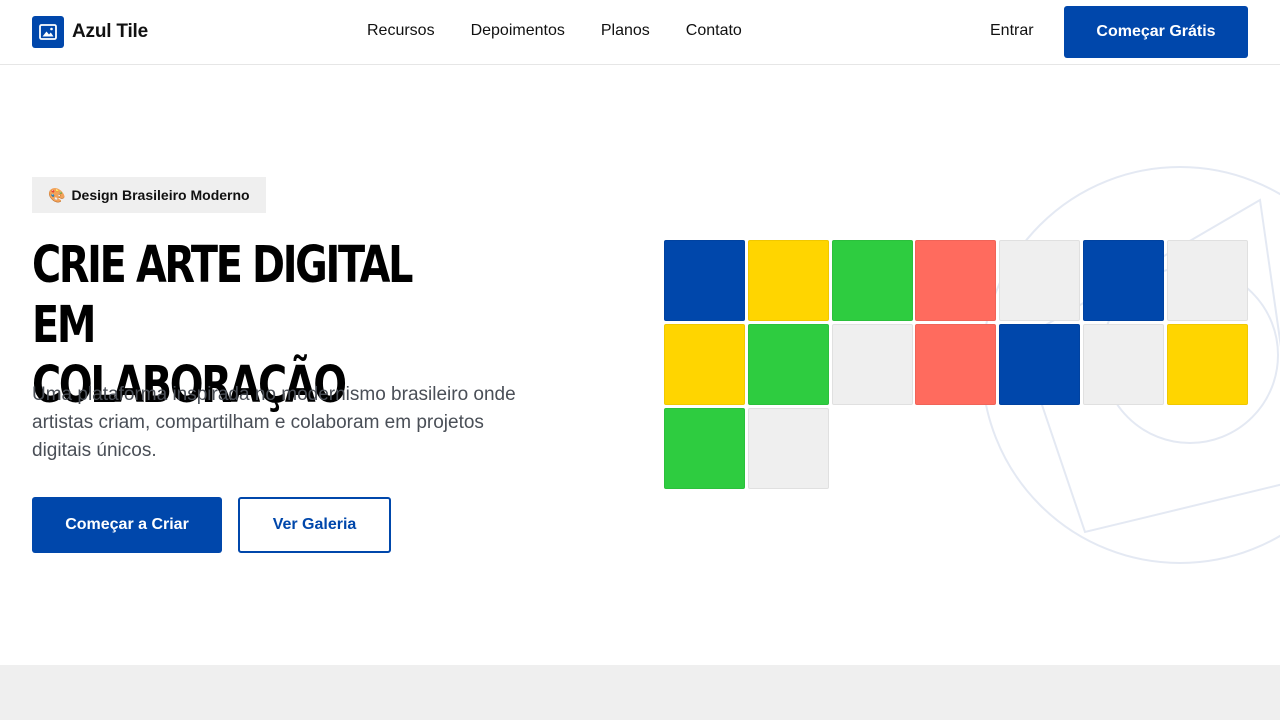  I want to click on brand-name: Azul Tile, so click(110, 31).